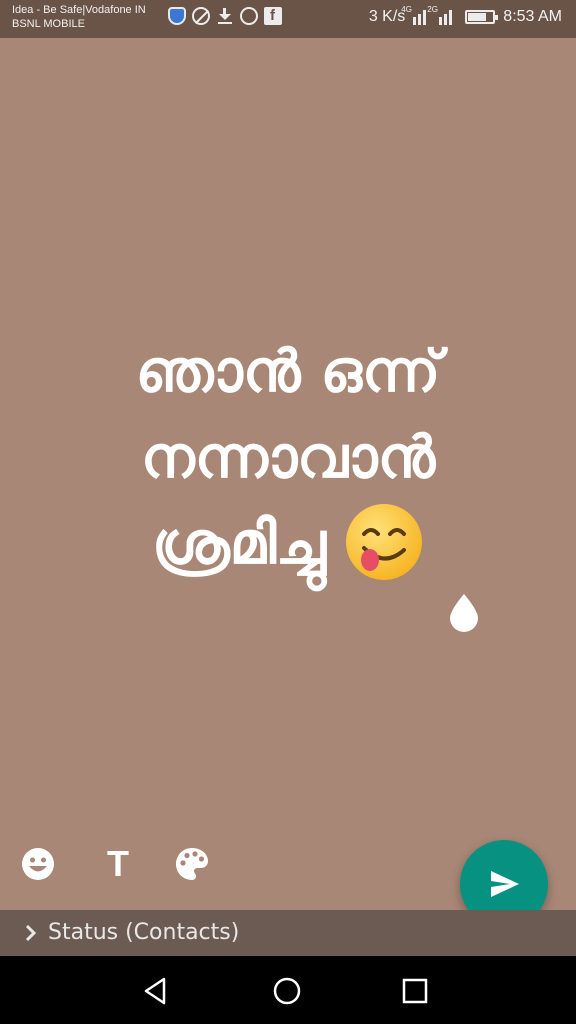 The width and height of the screenshot is (576, 1024). I want to click on block-icon, so click(201, 16).